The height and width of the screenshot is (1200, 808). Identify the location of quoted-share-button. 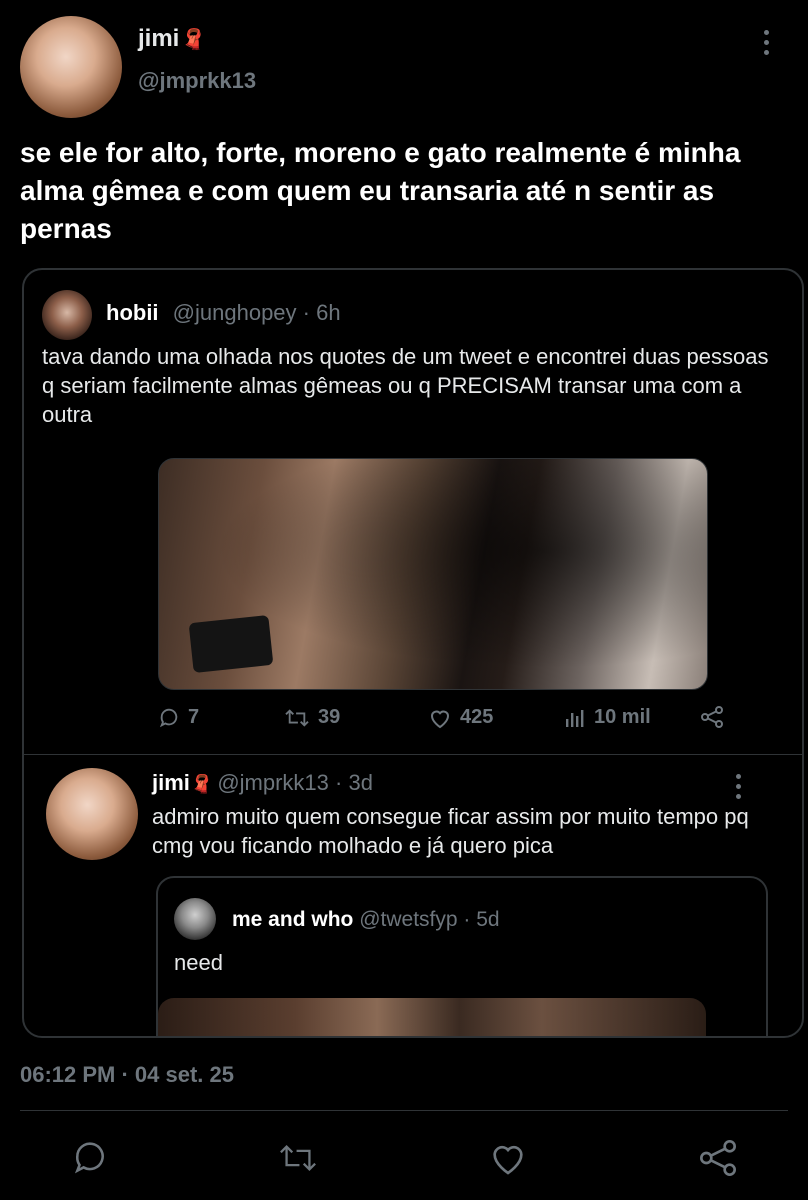
(712, 717).